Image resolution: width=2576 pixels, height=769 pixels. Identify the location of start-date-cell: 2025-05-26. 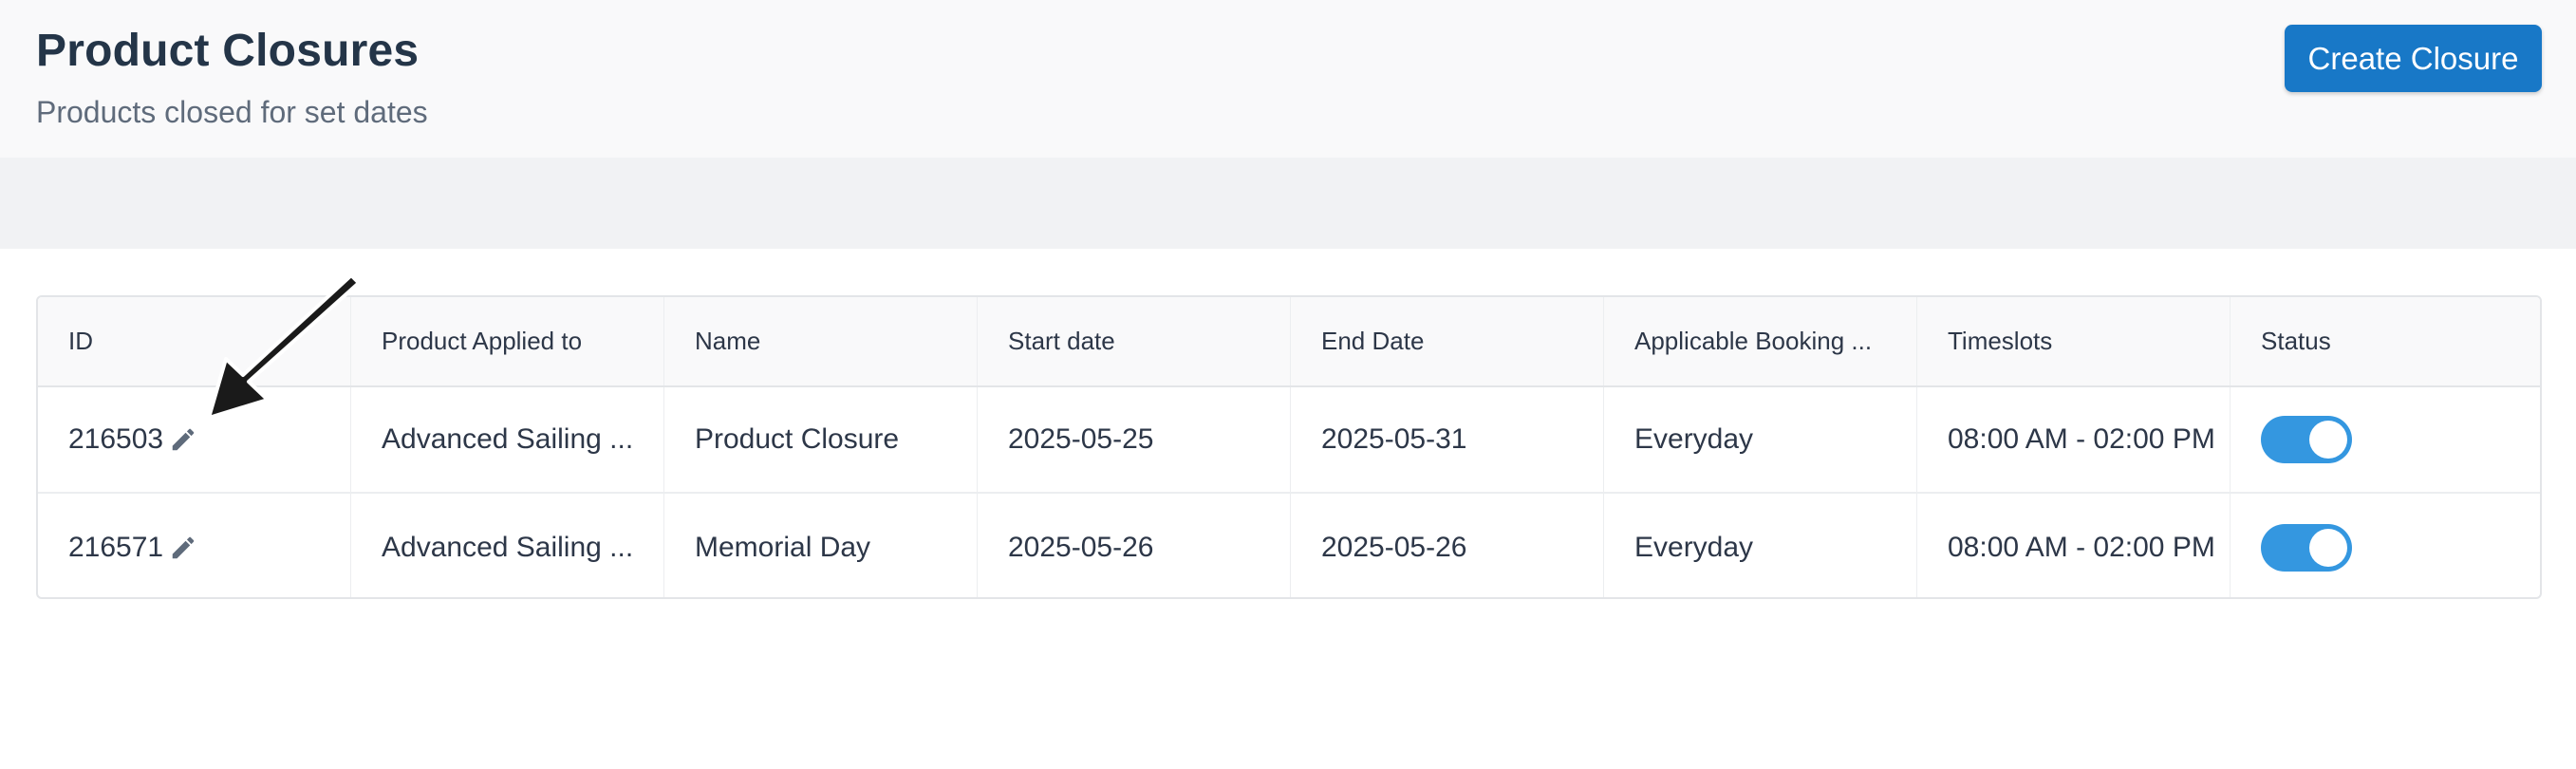
(1134, 545).